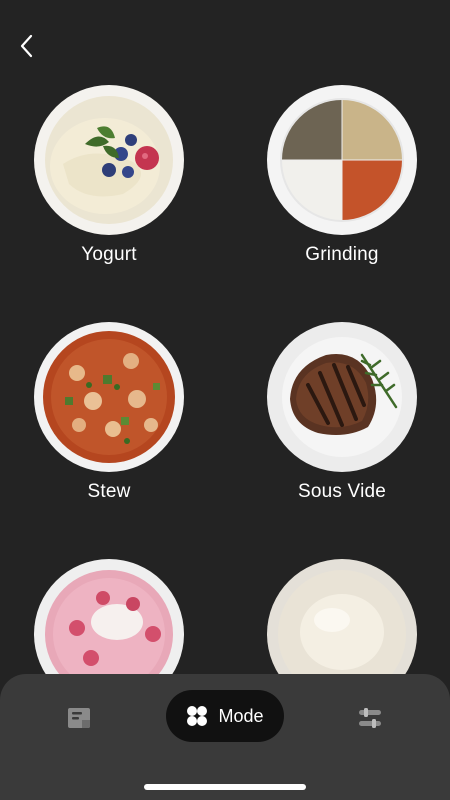 This screenshot has height=800, width=450. I want to click on grinding-image, so click(342, 160).